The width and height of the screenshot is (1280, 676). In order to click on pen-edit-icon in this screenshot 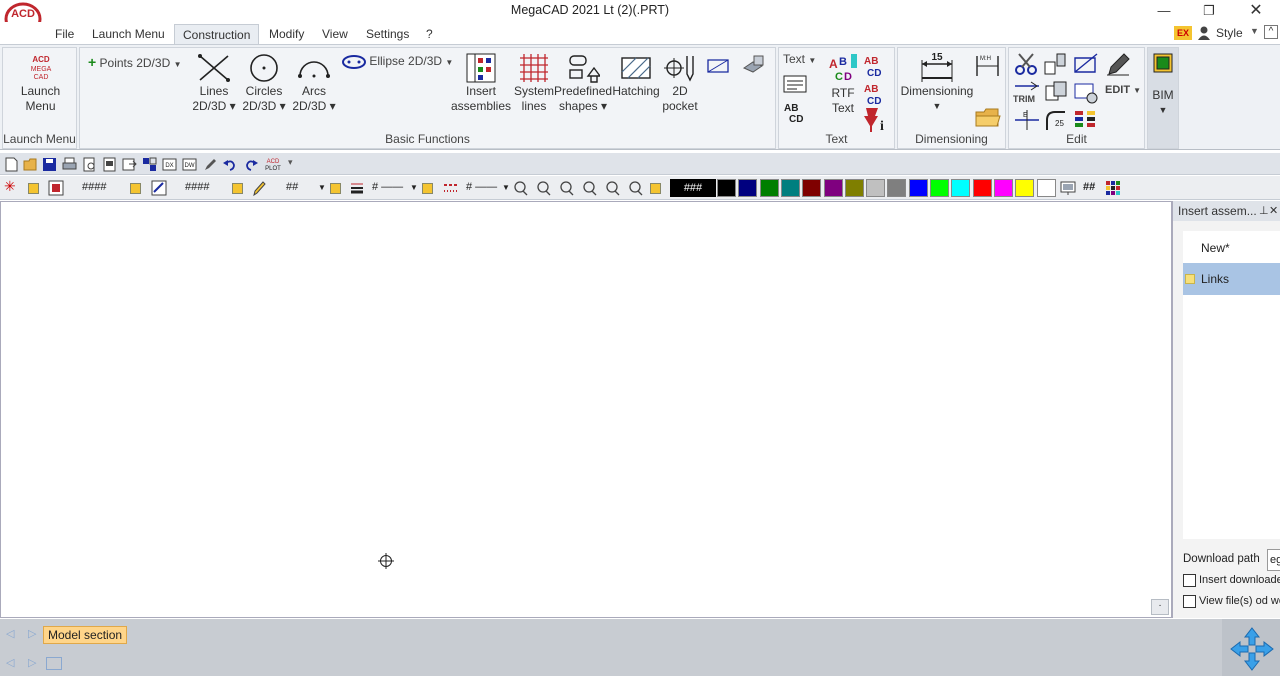, I will do `click(1118, 64)`.